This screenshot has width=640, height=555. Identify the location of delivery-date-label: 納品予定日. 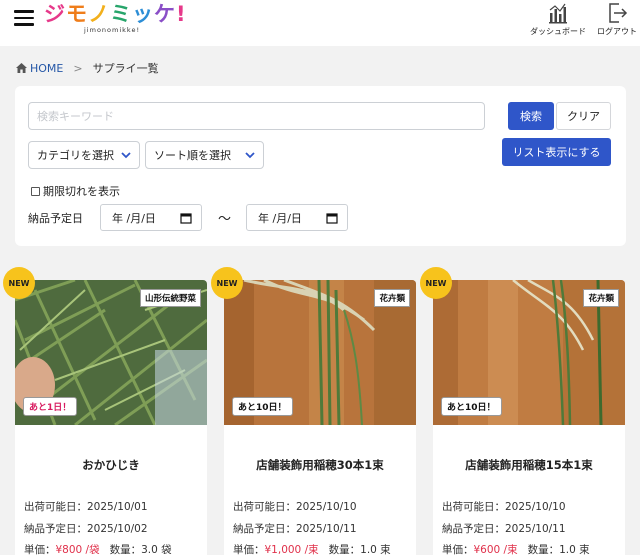
(55, 218).